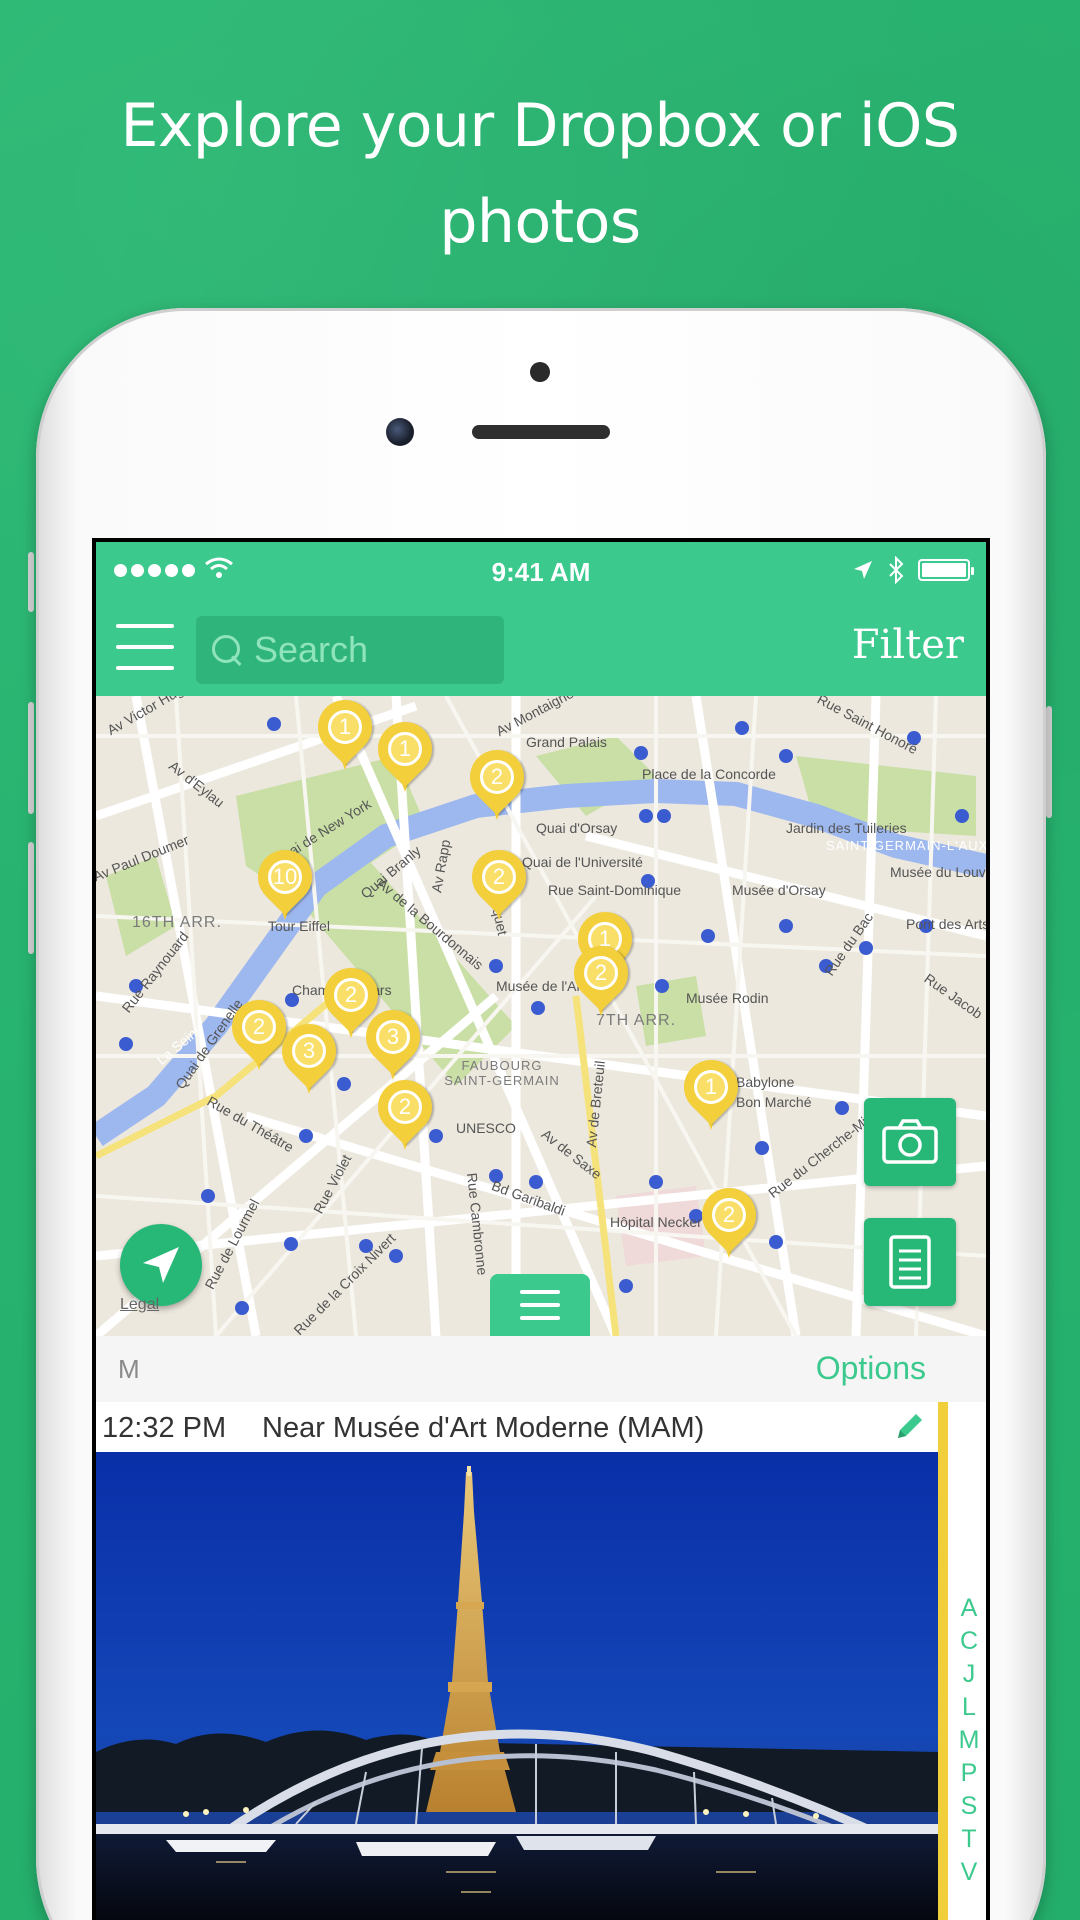 Image resolution: width=1080 pixels, height=1920 pixels. What do you see at coordinates (486, 1128) in the screenshot?
I see `map-label: UNESCO` at bounding box center [486, 1128].